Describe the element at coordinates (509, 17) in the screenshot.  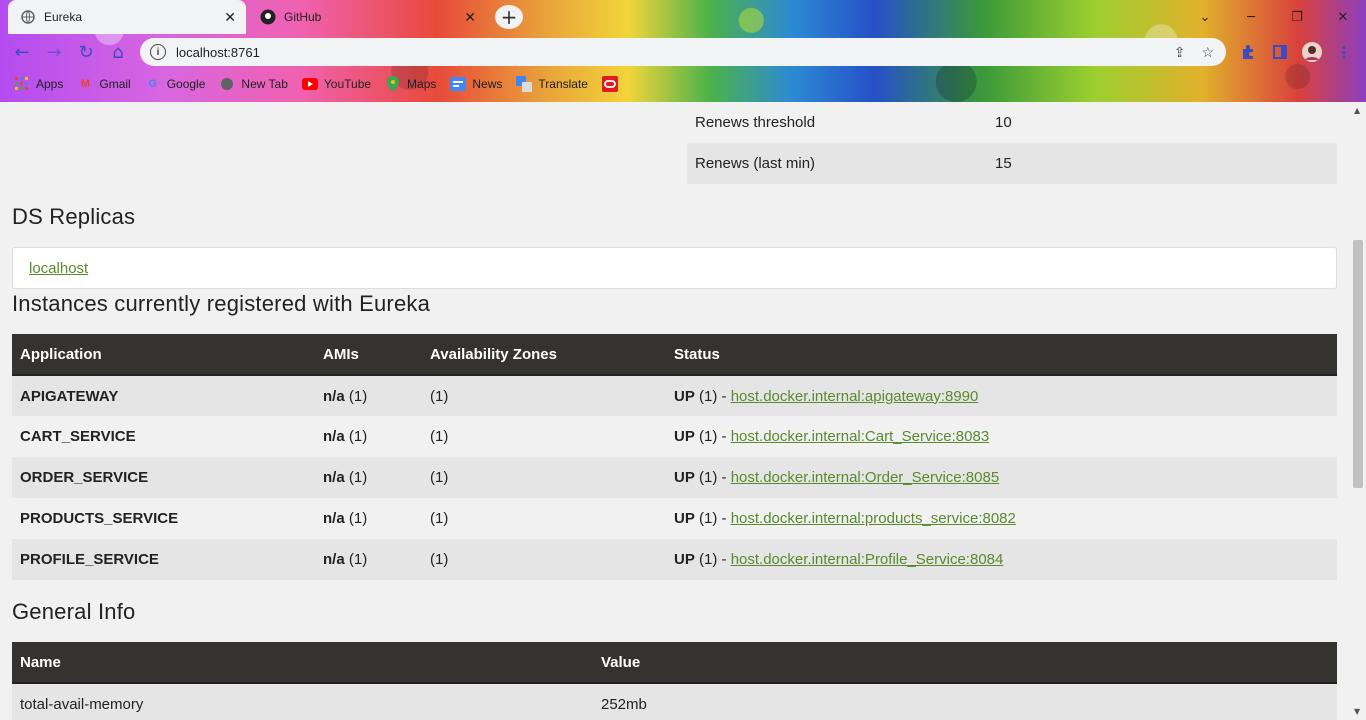
I see `new-tab-button: +` at that location.